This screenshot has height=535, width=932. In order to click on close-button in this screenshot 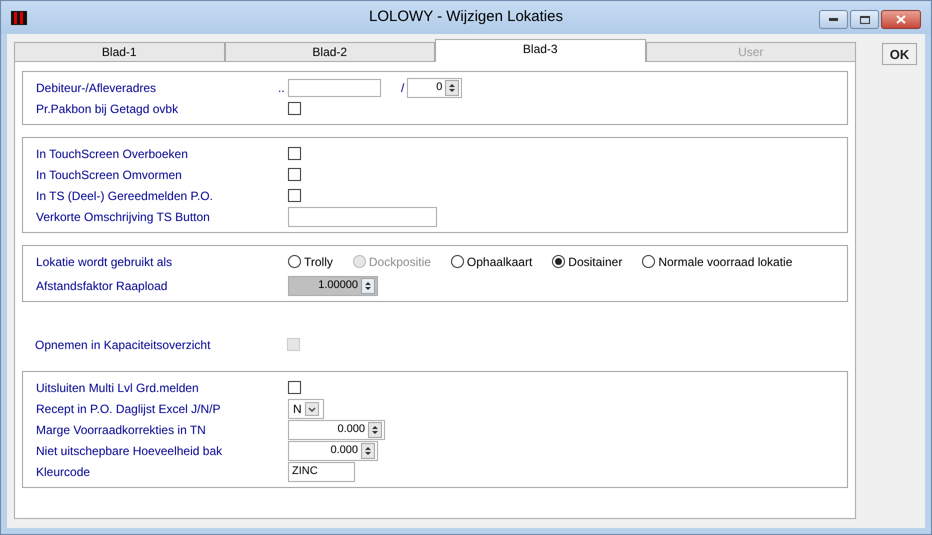, I will do `click(901, 19)`.